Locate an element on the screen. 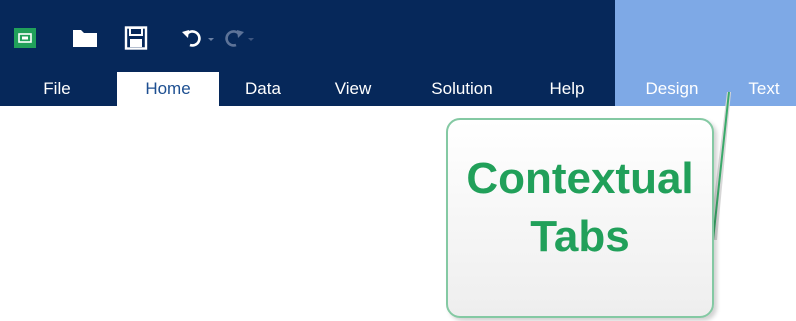  app-logo-icon is located at coordinates (25, 38).